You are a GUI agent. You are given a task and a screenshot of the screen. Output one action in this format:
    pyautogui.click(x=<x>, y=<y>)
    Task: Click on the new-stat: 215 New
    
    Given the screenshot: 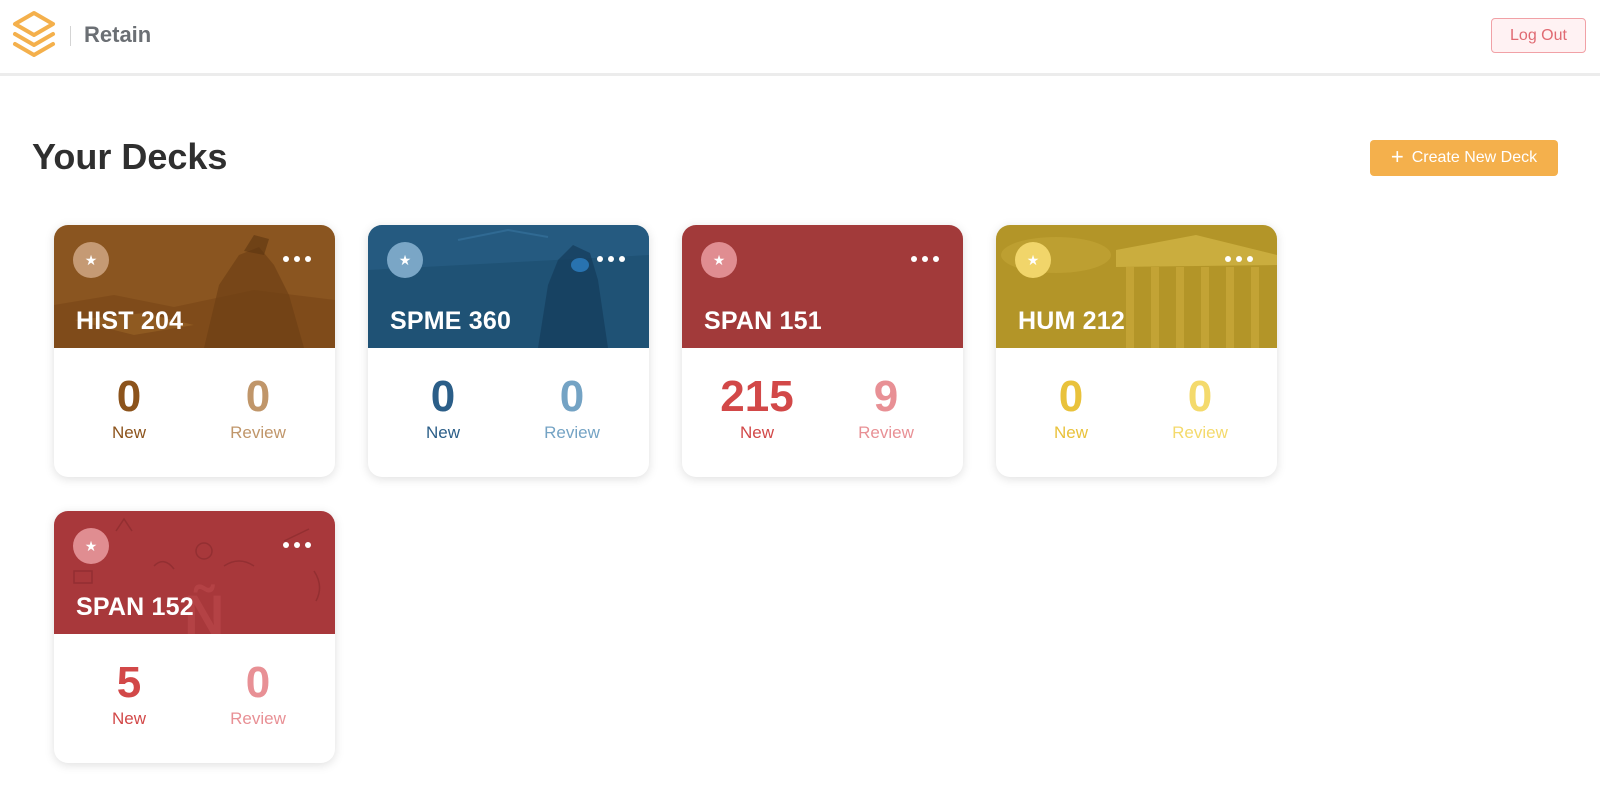 What is the action you would take?
    pyautogui.click(x=757, y=400)
    